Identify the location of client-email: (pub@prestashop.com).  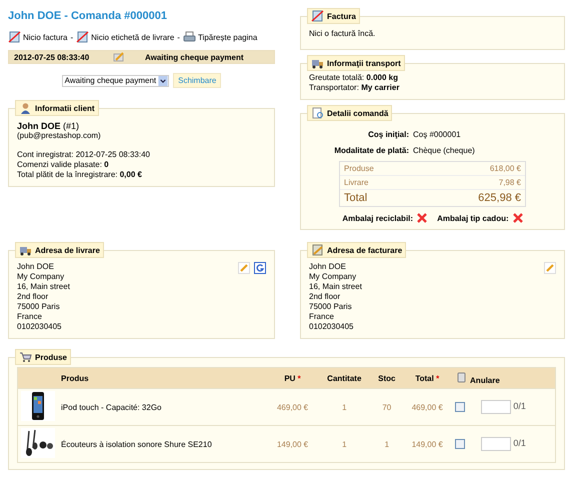
(59, 136).